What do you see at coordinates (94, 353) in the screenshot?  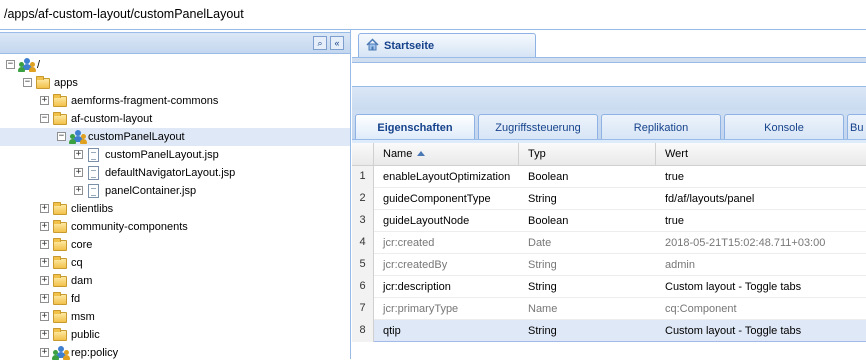 I see `tree-node-label: rep:policy` at bounding box center [94, 353].